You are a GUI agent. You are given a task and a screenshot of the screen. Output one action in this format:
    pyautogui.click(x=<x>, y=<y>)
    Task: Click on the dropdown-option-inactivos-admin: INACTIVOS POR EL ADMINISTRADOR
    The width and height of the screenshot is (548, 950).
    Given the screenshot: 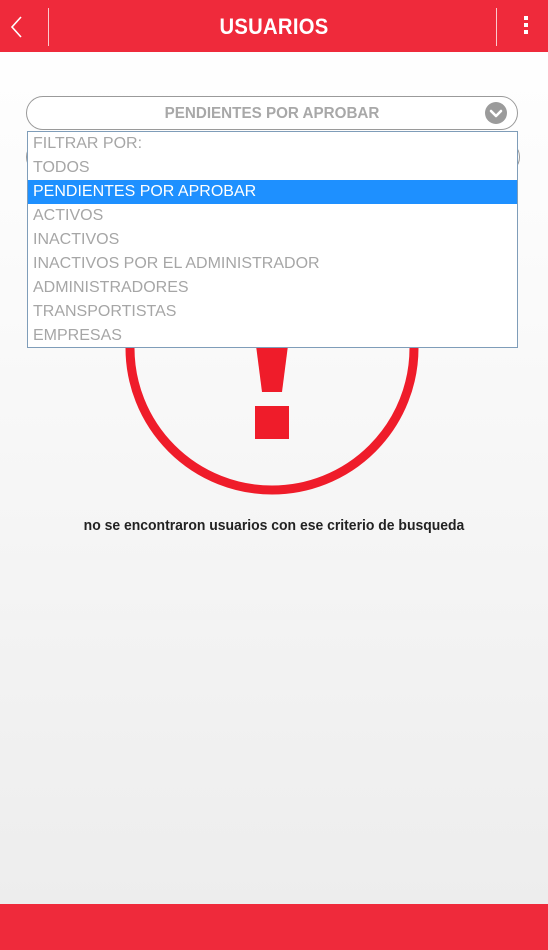 What is the action you would take?
    pyautogui.click(x=272, y=264)
    